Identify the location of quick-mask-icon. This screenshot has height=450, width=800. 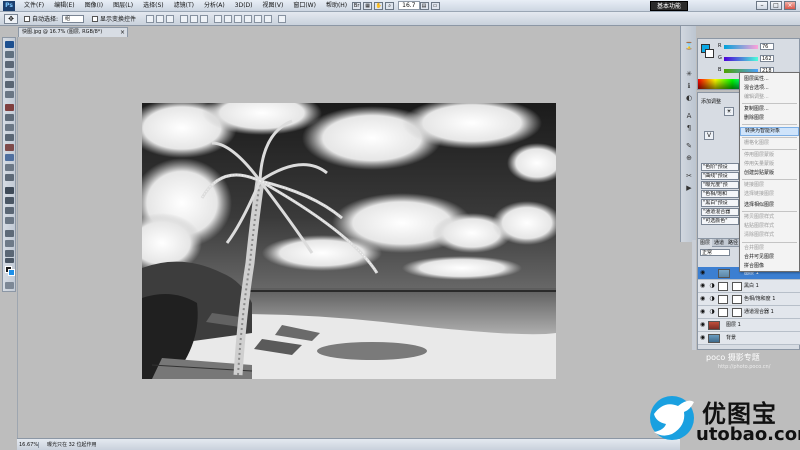
(9, 285).